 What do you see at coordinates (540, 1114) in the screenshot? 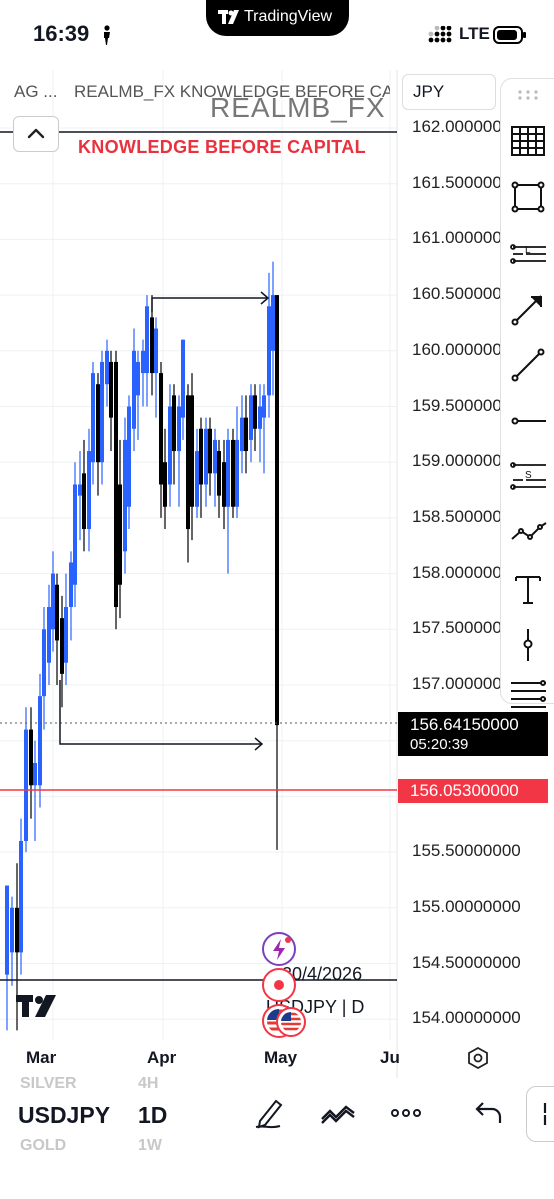
I see `redo-button` at bounding box center [540, 1114].